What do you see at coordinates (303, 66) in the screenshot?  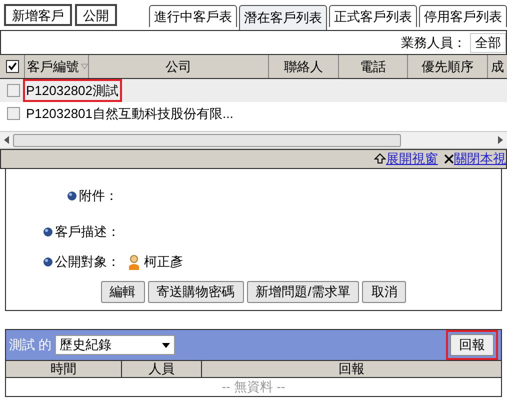 I see `column-header: 聯絡人` at bounding box center [303, 66].